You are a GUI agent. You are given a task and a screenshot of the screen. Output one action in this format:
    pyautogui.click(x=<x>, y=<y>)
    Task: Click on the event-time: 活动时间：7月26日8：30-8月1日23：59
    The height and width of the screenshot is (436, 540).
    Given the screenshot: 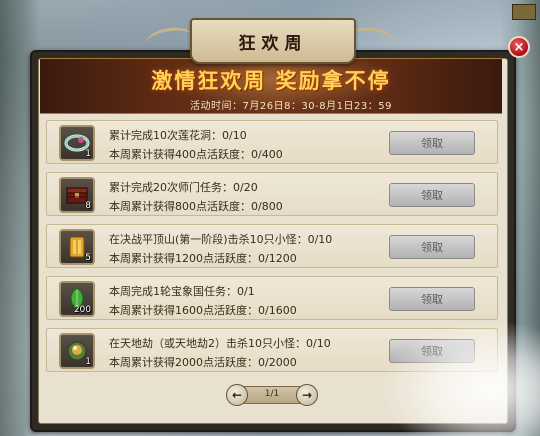 What is the action you would take?
    pyautogui.click(x=291, y=106)
    